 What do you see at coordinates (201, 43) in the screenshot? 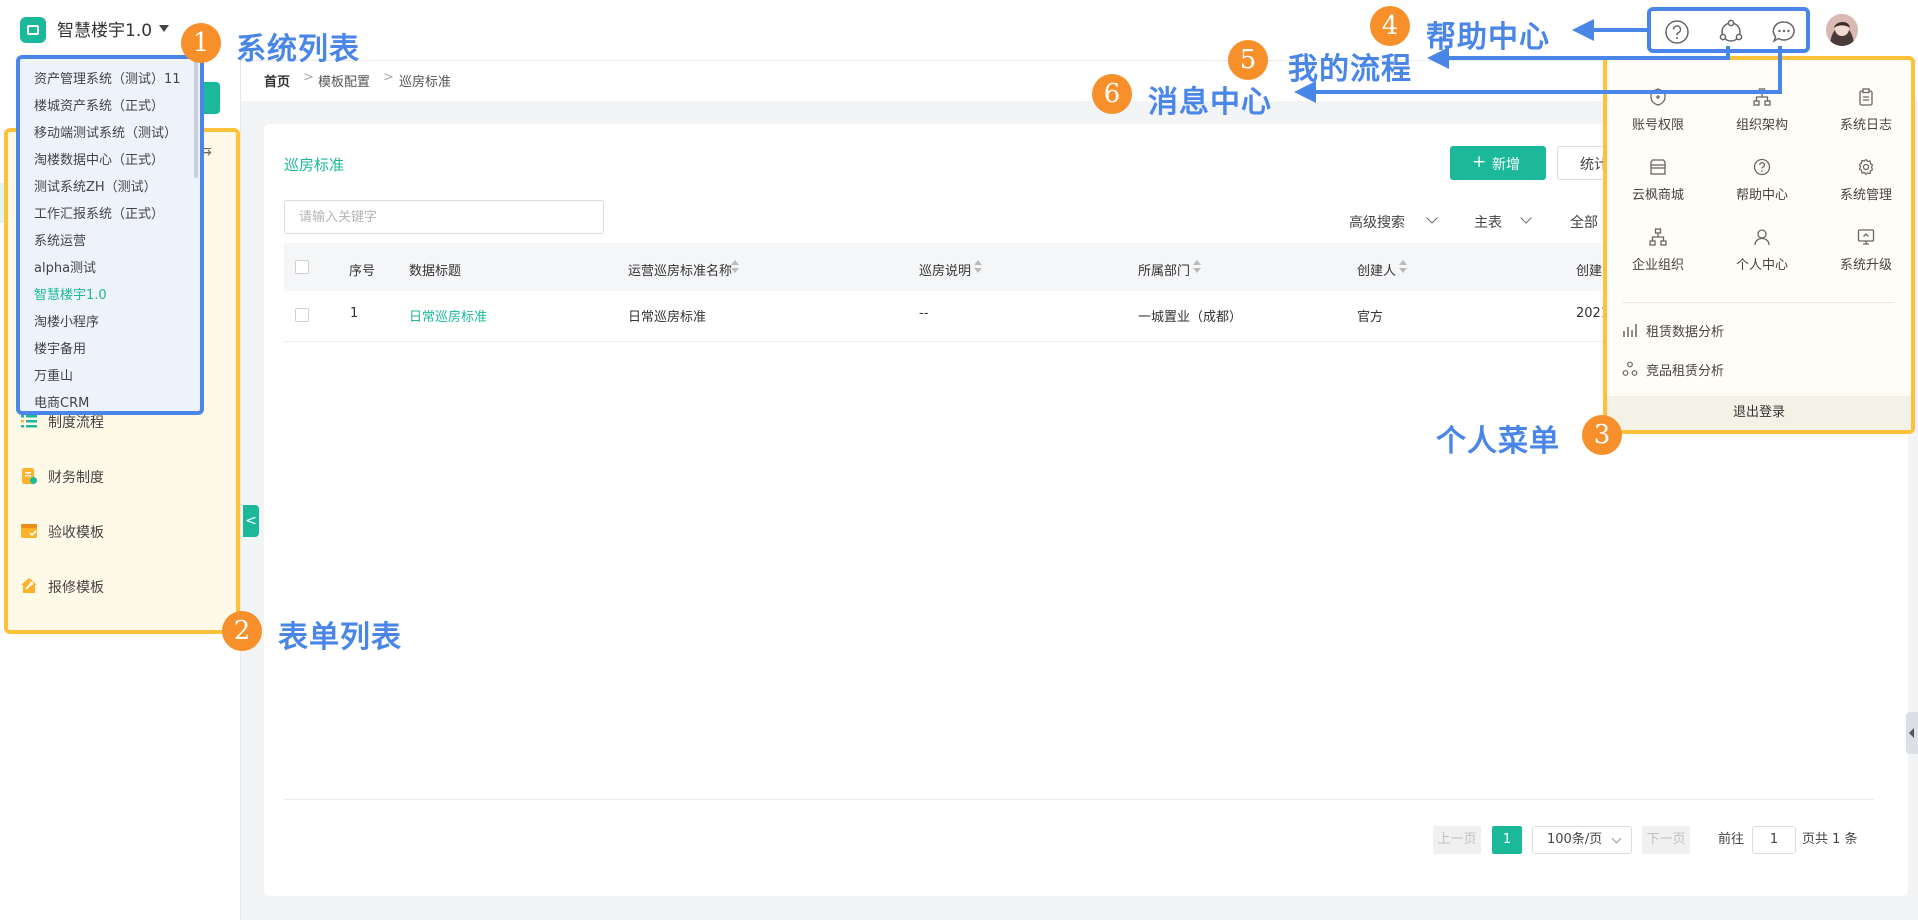
I see `annotation-badge-1: 1` at bounding box center [201, 43].